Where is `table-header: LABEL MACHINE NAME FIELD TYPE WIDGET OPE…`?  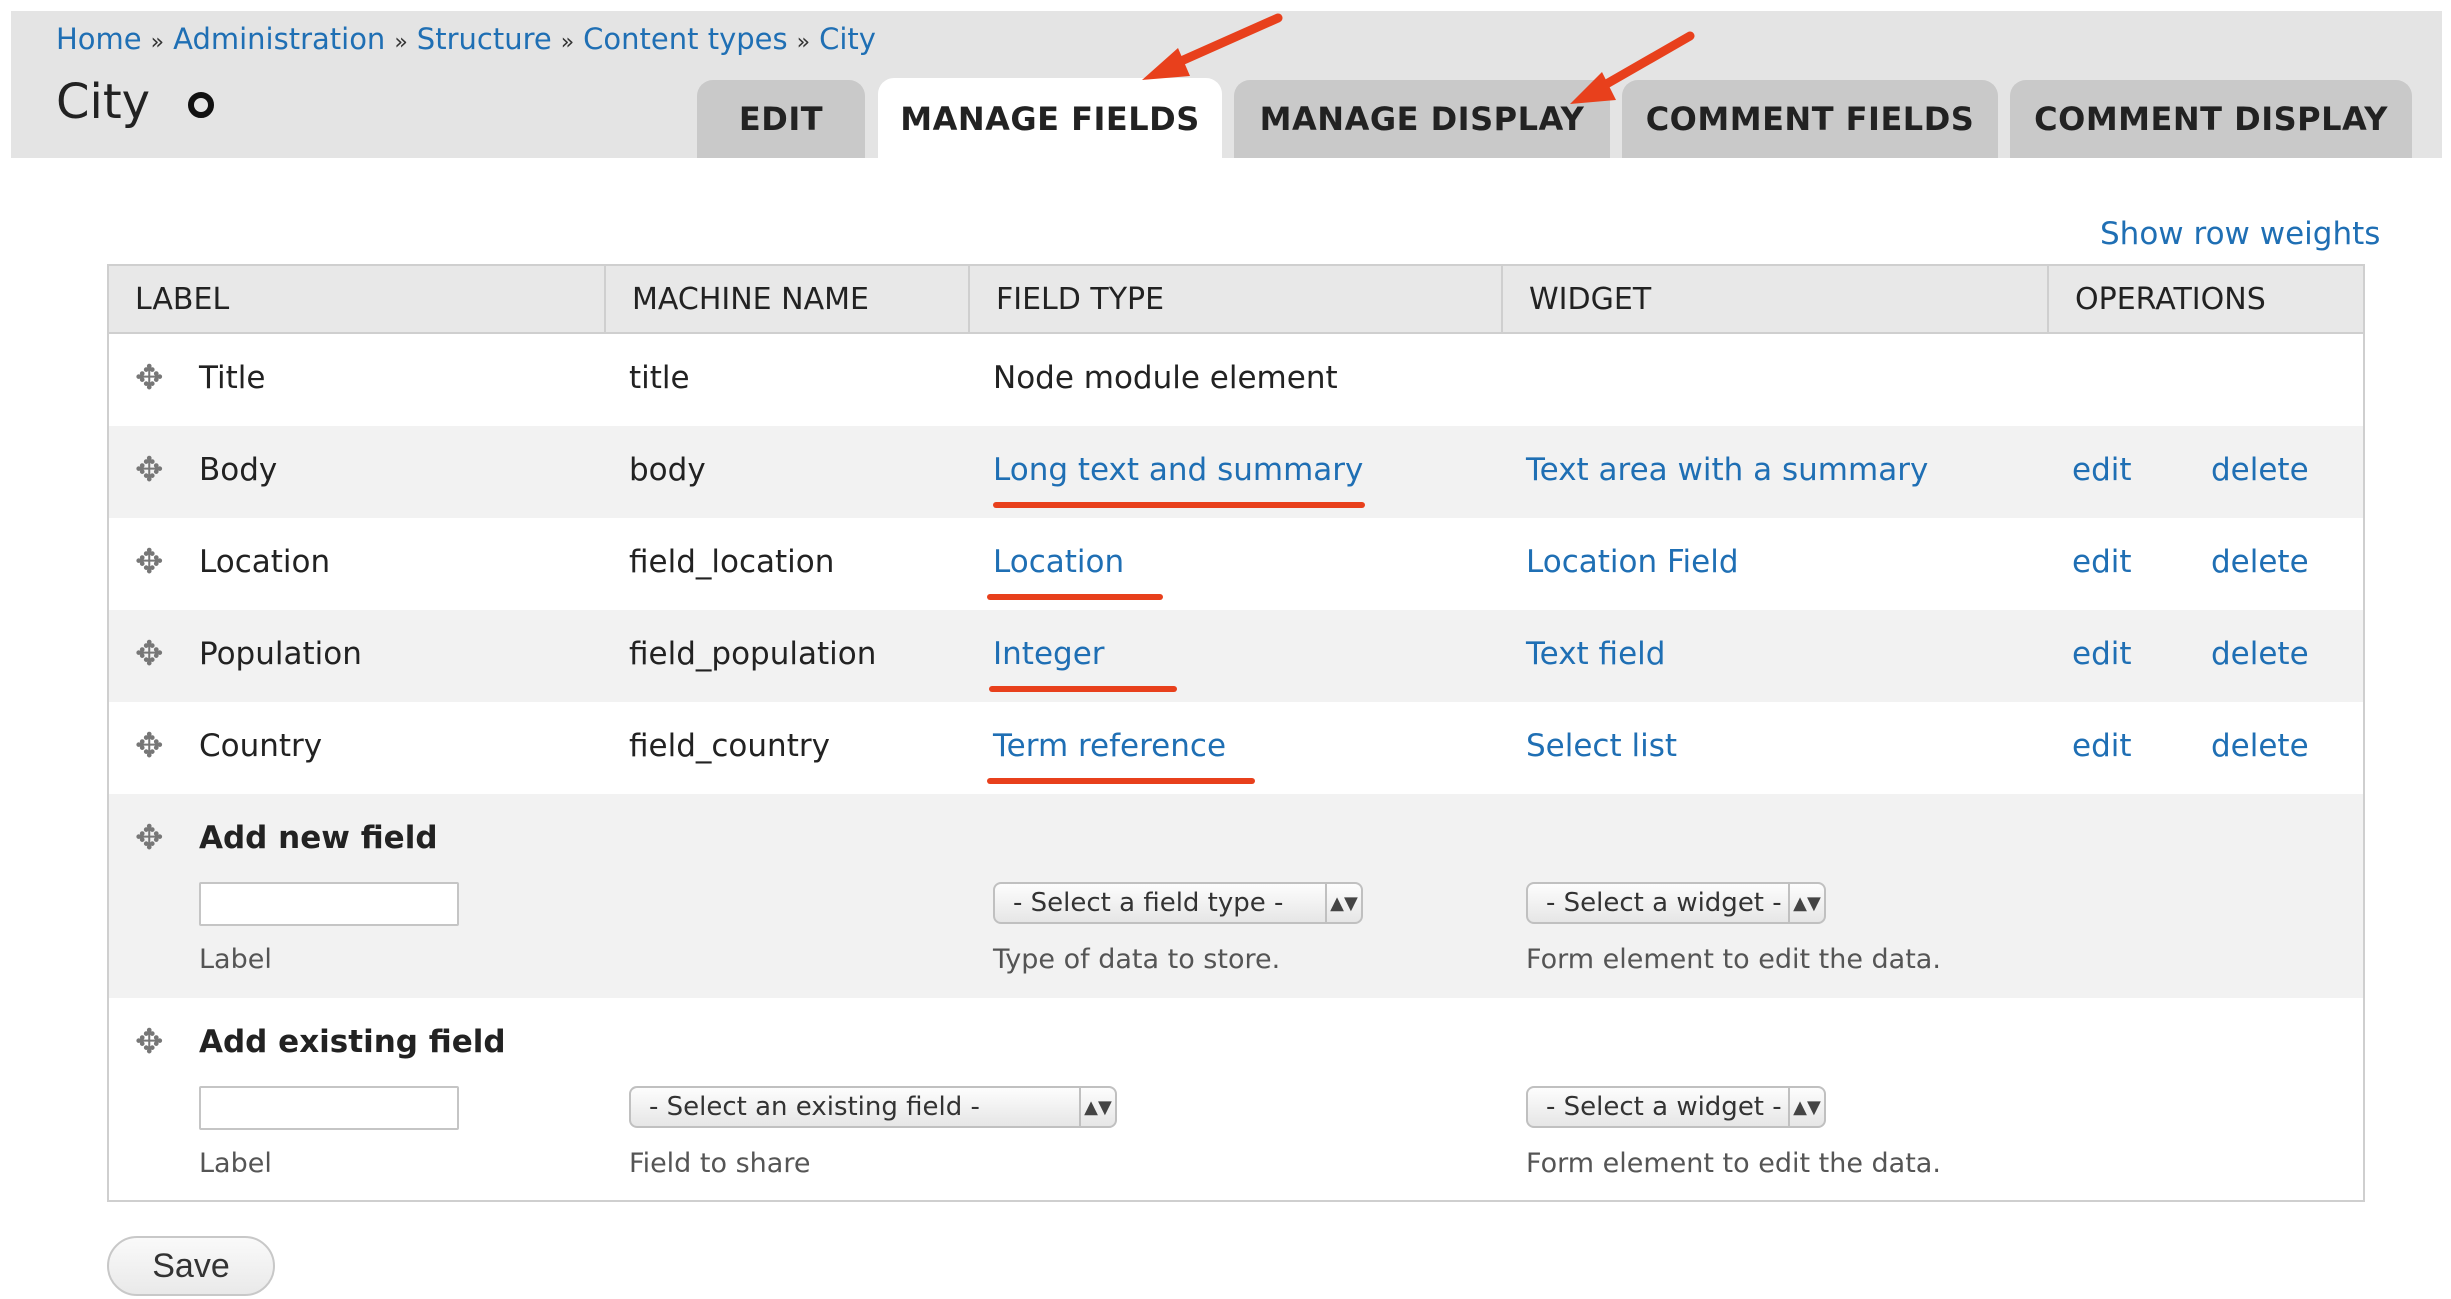
table-header: LABEL MACHINE NAME FIELD TYPE WIDGET OPE… is located at coordinates (1236, 300).